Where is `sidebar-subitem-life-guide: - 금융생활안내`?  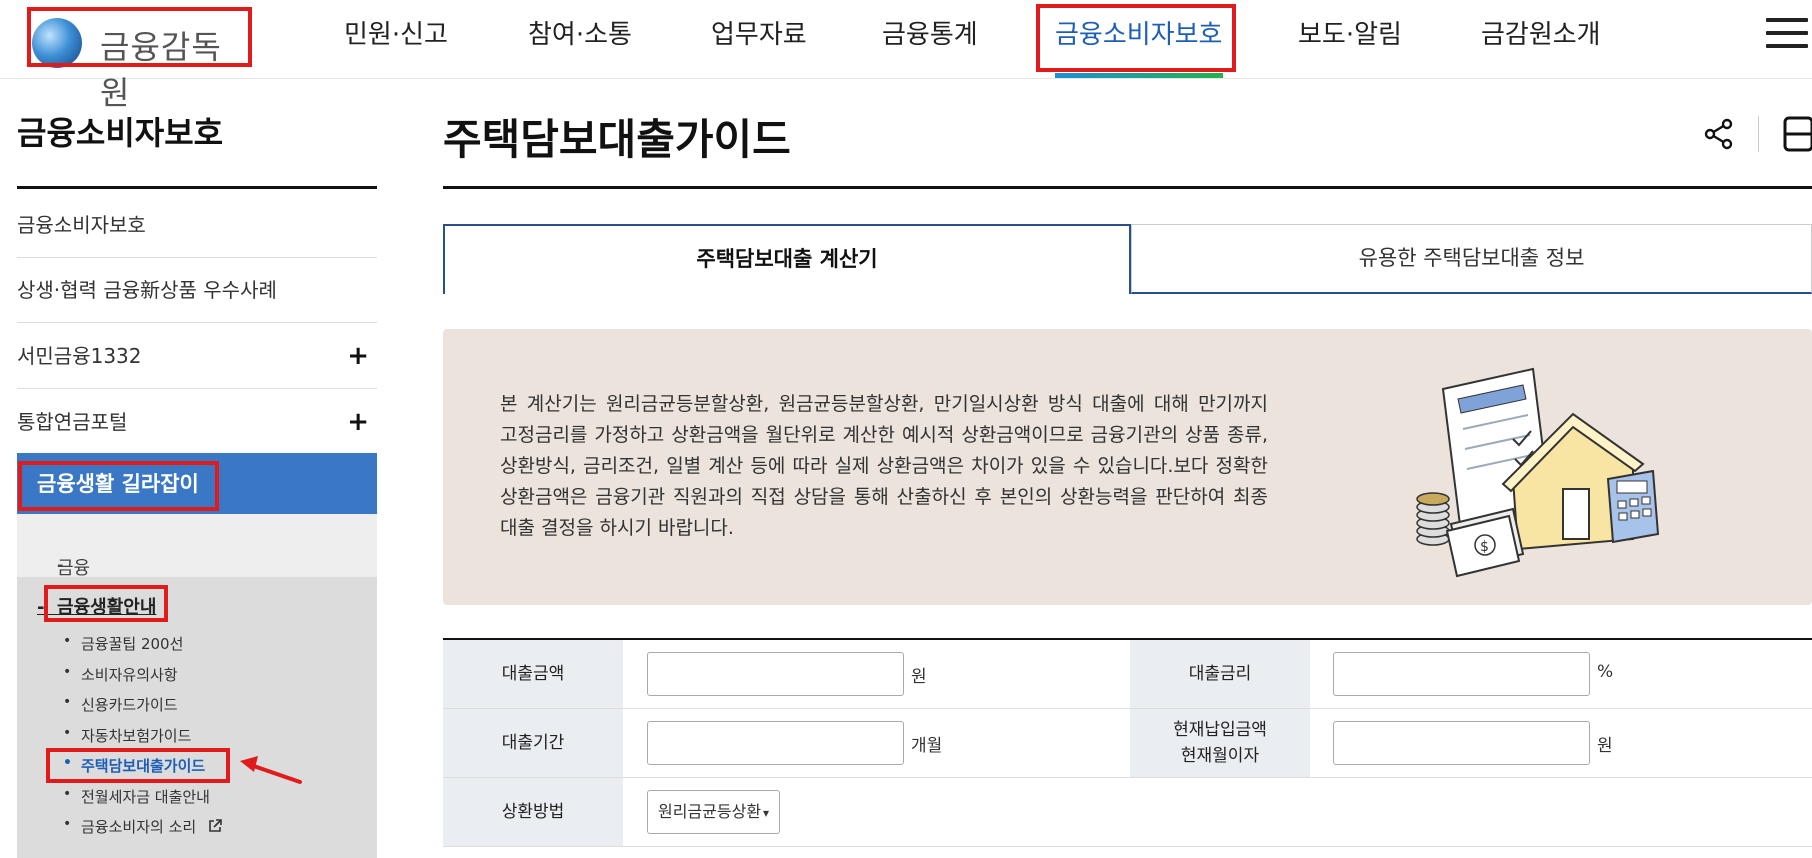 sidebar-subitem-life-guide: - 금융생활안내 is located at coordinates (96, 606).